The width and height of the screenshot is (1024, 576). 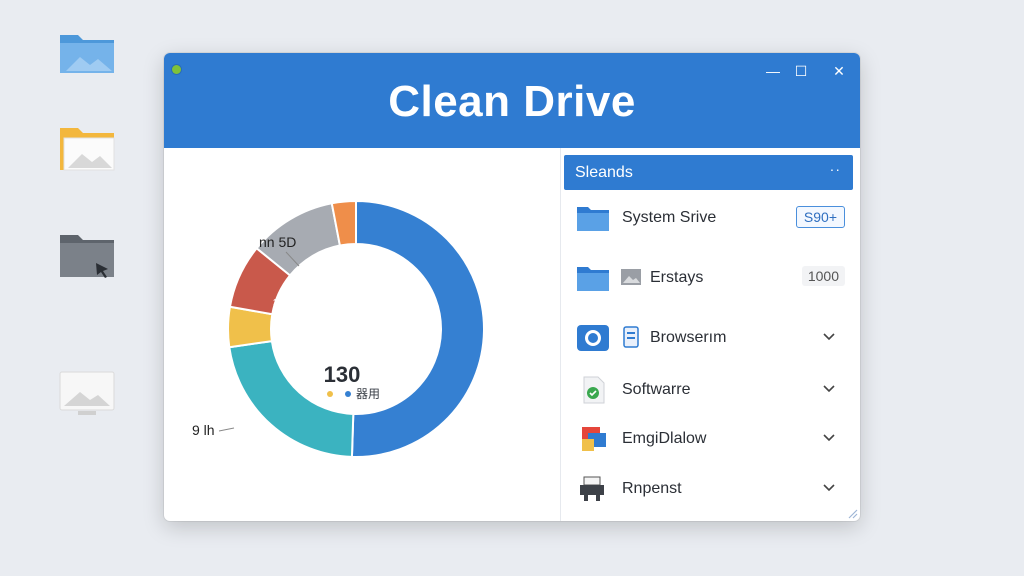 I want to click on blue-folder-icon, so click(x=87, y=52).